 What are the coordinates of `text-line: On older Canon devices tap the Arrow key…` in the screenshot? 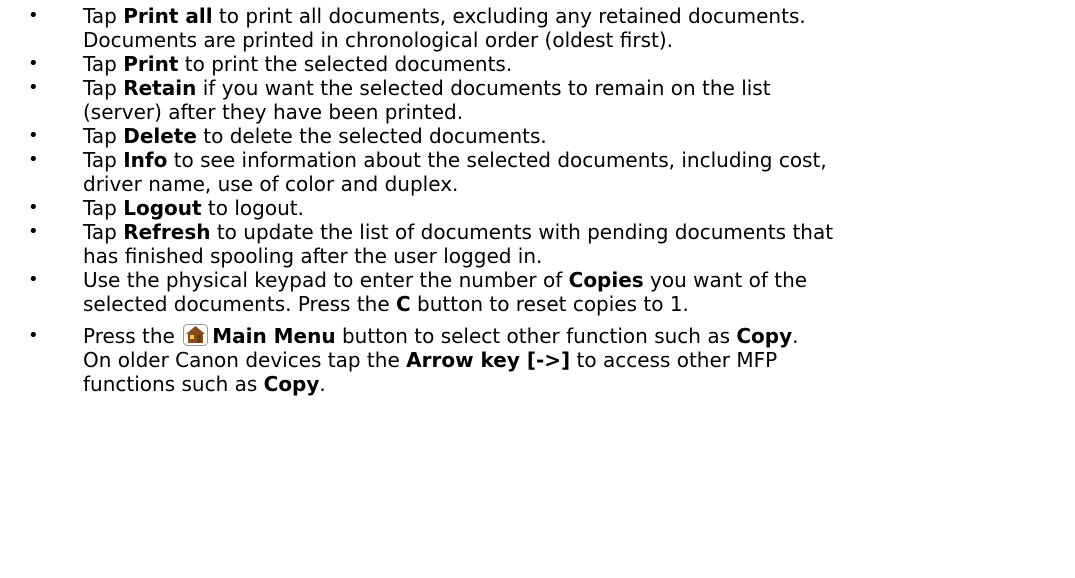 It's located at (579, 360).